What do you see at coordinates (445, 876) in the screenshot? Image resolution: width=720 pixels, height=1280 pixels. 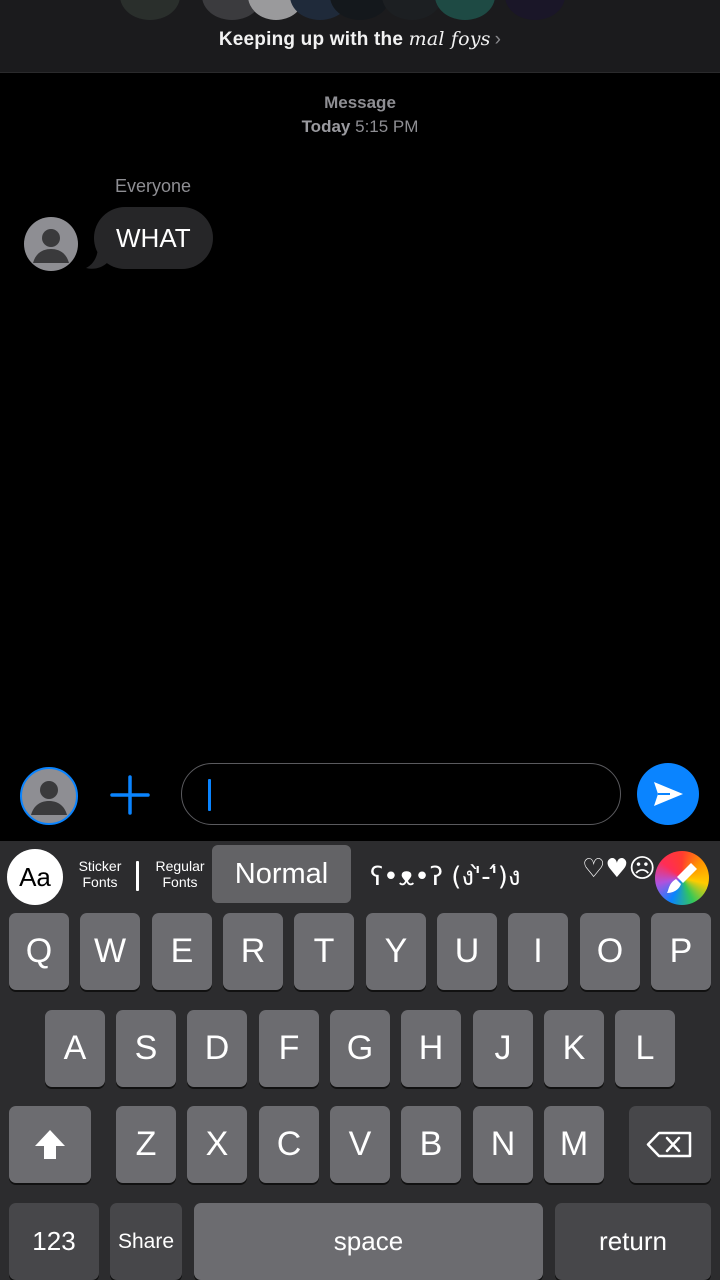 I see `kaomoji-option: ʕ•ᴥ•ʔ (ง'̀-'́)ง` at bounding box center [445, 876].